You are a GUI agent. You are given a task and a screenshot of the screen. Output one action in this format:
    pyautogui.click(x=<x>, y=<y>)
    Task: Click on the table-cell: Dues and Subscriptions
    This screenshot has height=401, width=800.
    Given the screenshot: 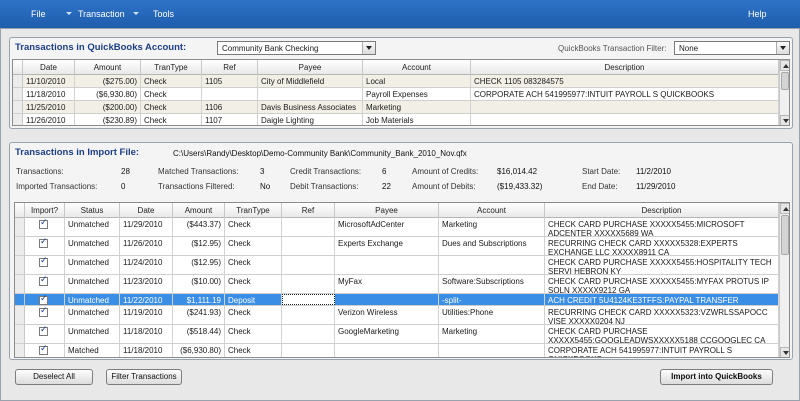 What is the action you would take?
    pyautogui.click(x=492, y=246)
    